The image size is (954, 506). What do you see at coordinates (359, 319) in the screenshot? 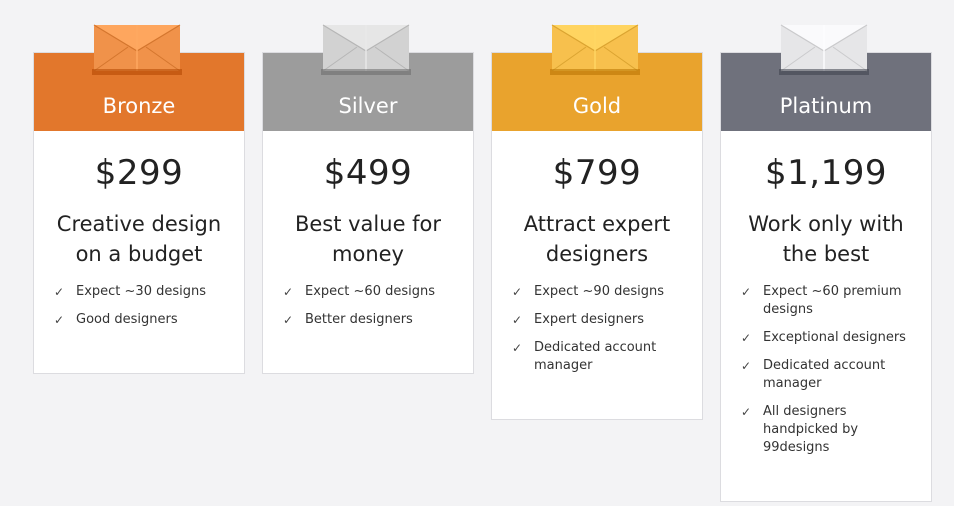
I see `feature-text: Better designers` at bounding box center [359, 319].